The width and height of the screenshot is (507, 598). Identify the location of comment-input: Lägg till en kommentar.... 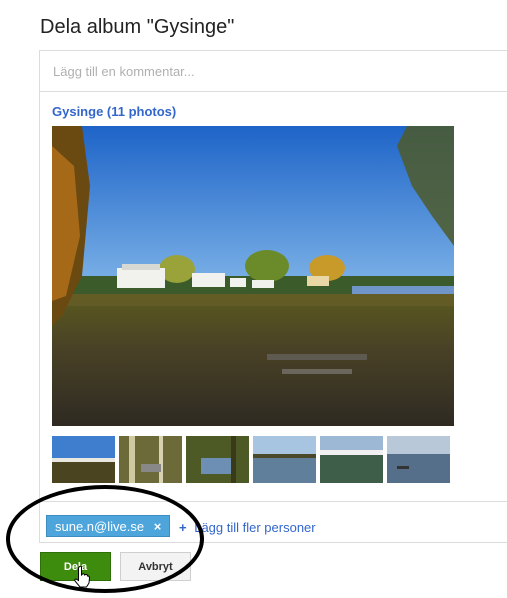
(273, 71).